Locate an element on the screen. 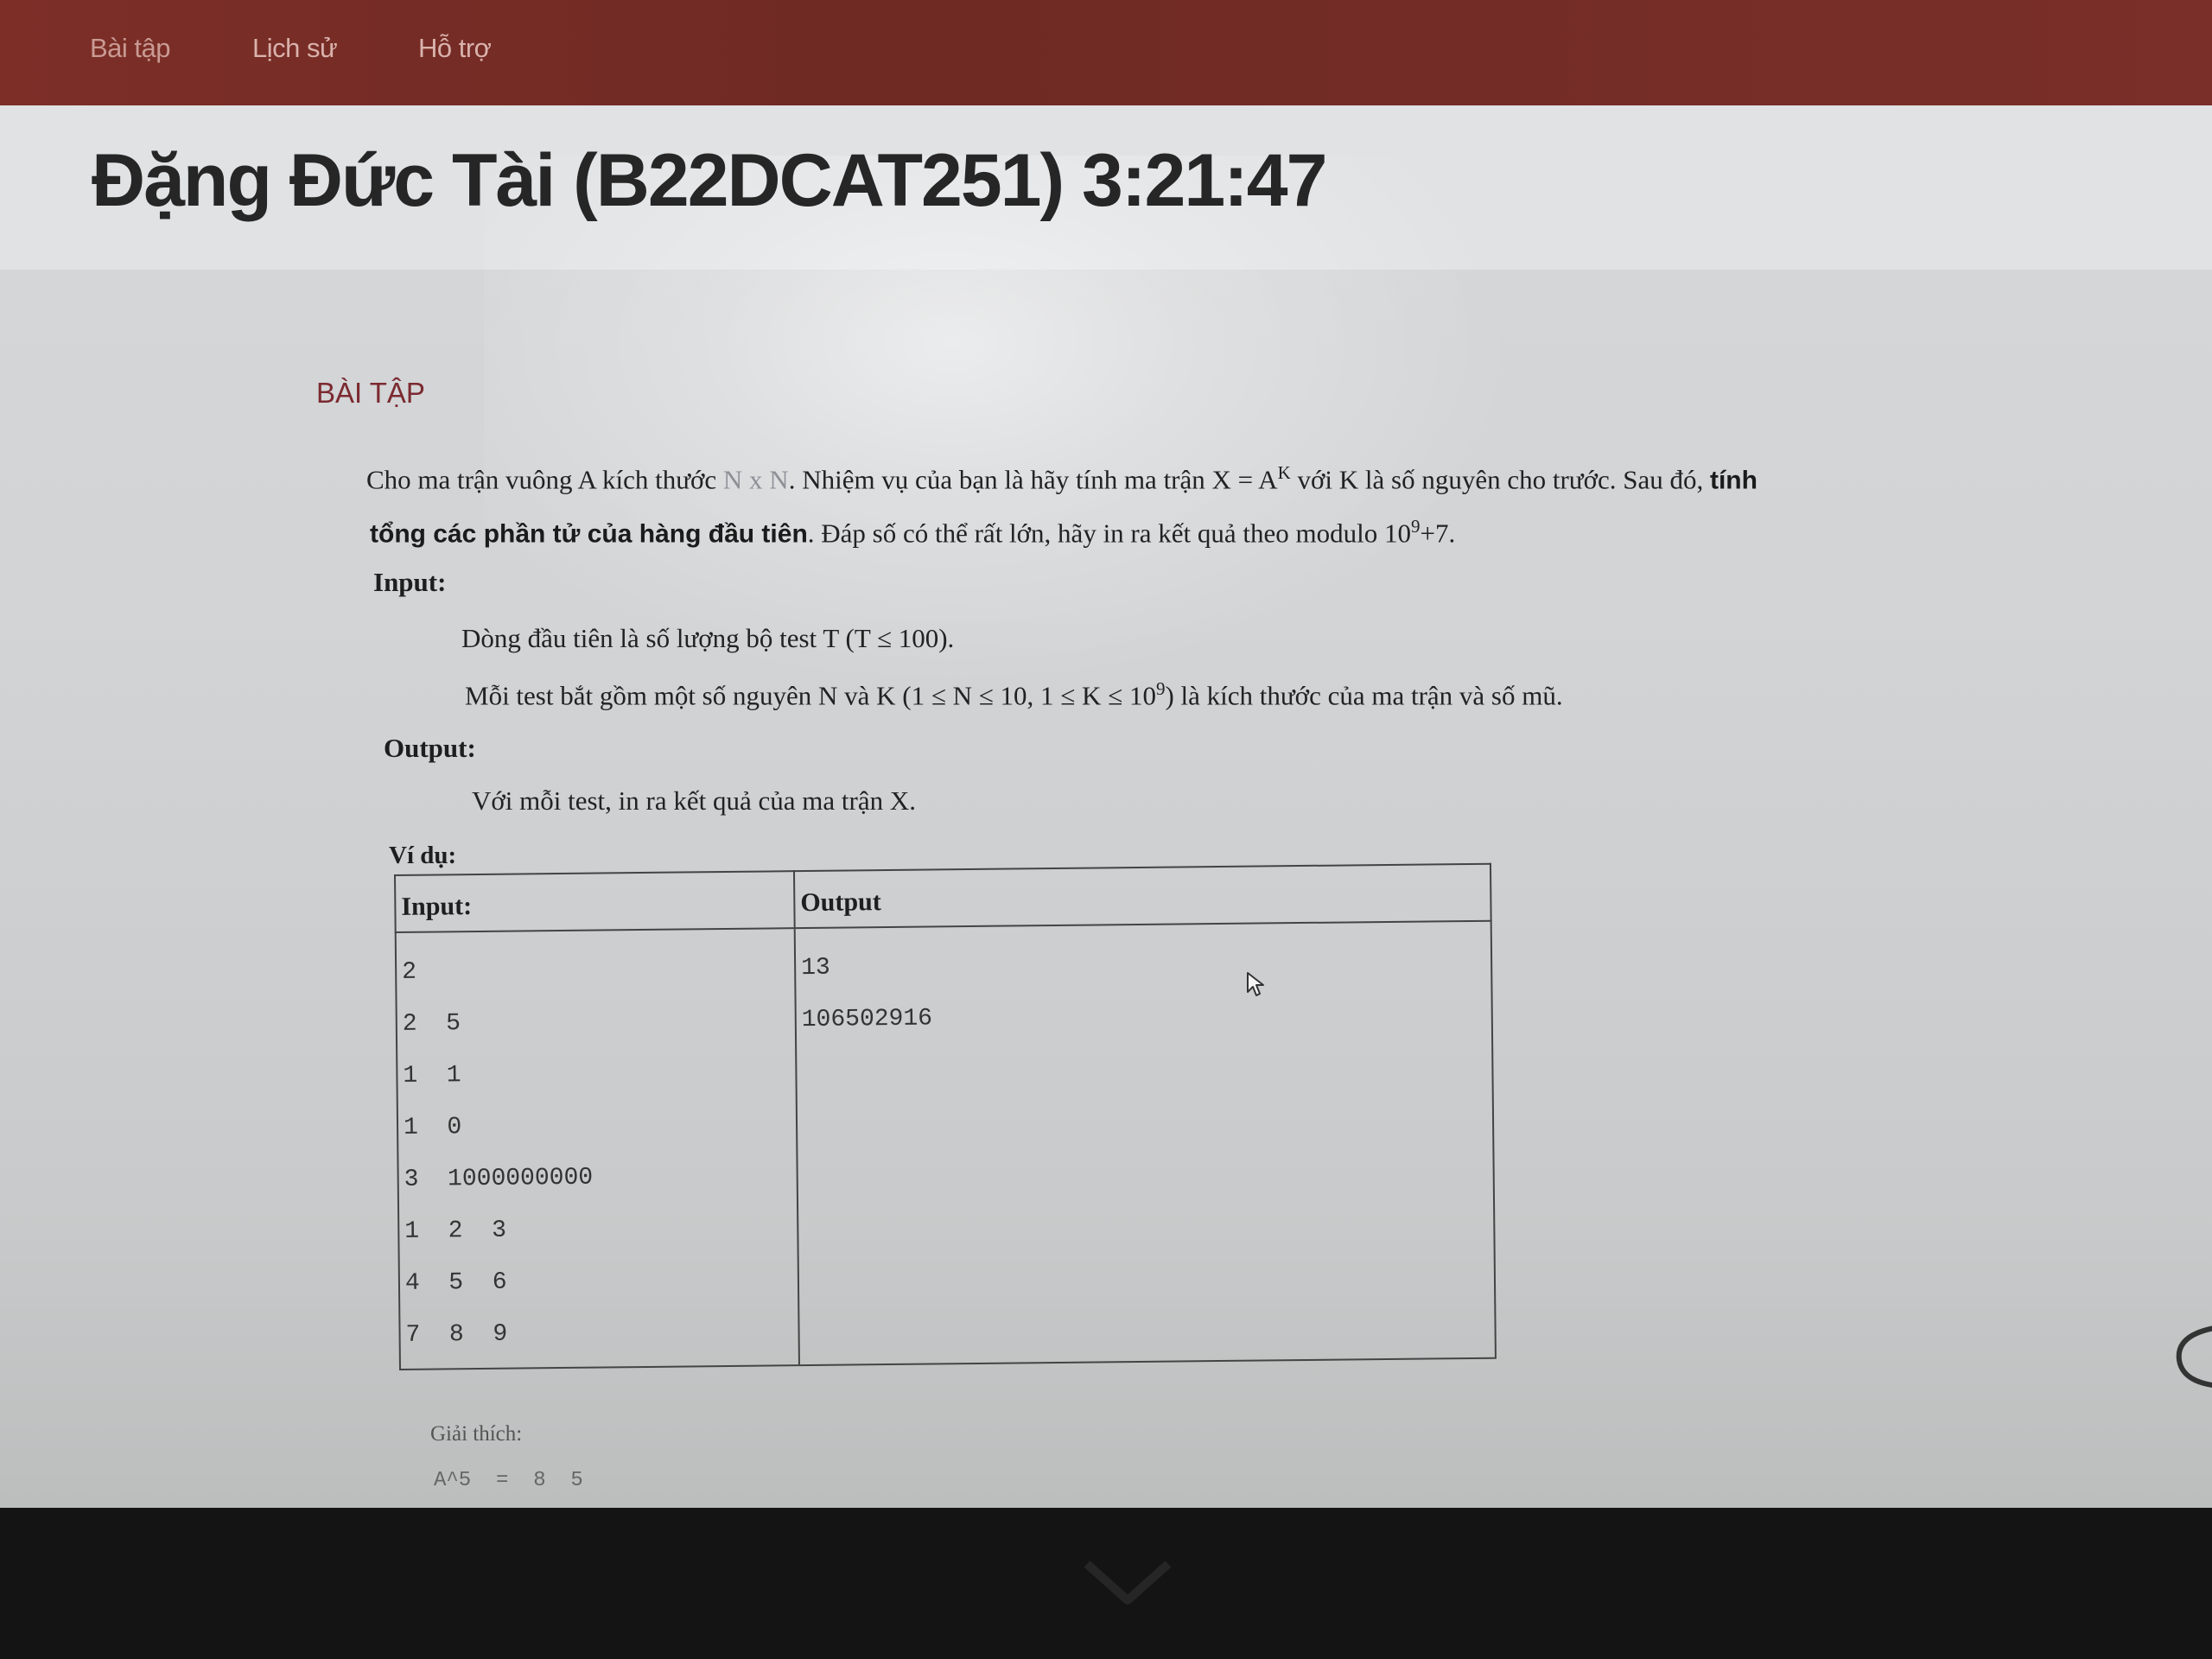  table-header-output: Output is located at coordinates (1142, 896).